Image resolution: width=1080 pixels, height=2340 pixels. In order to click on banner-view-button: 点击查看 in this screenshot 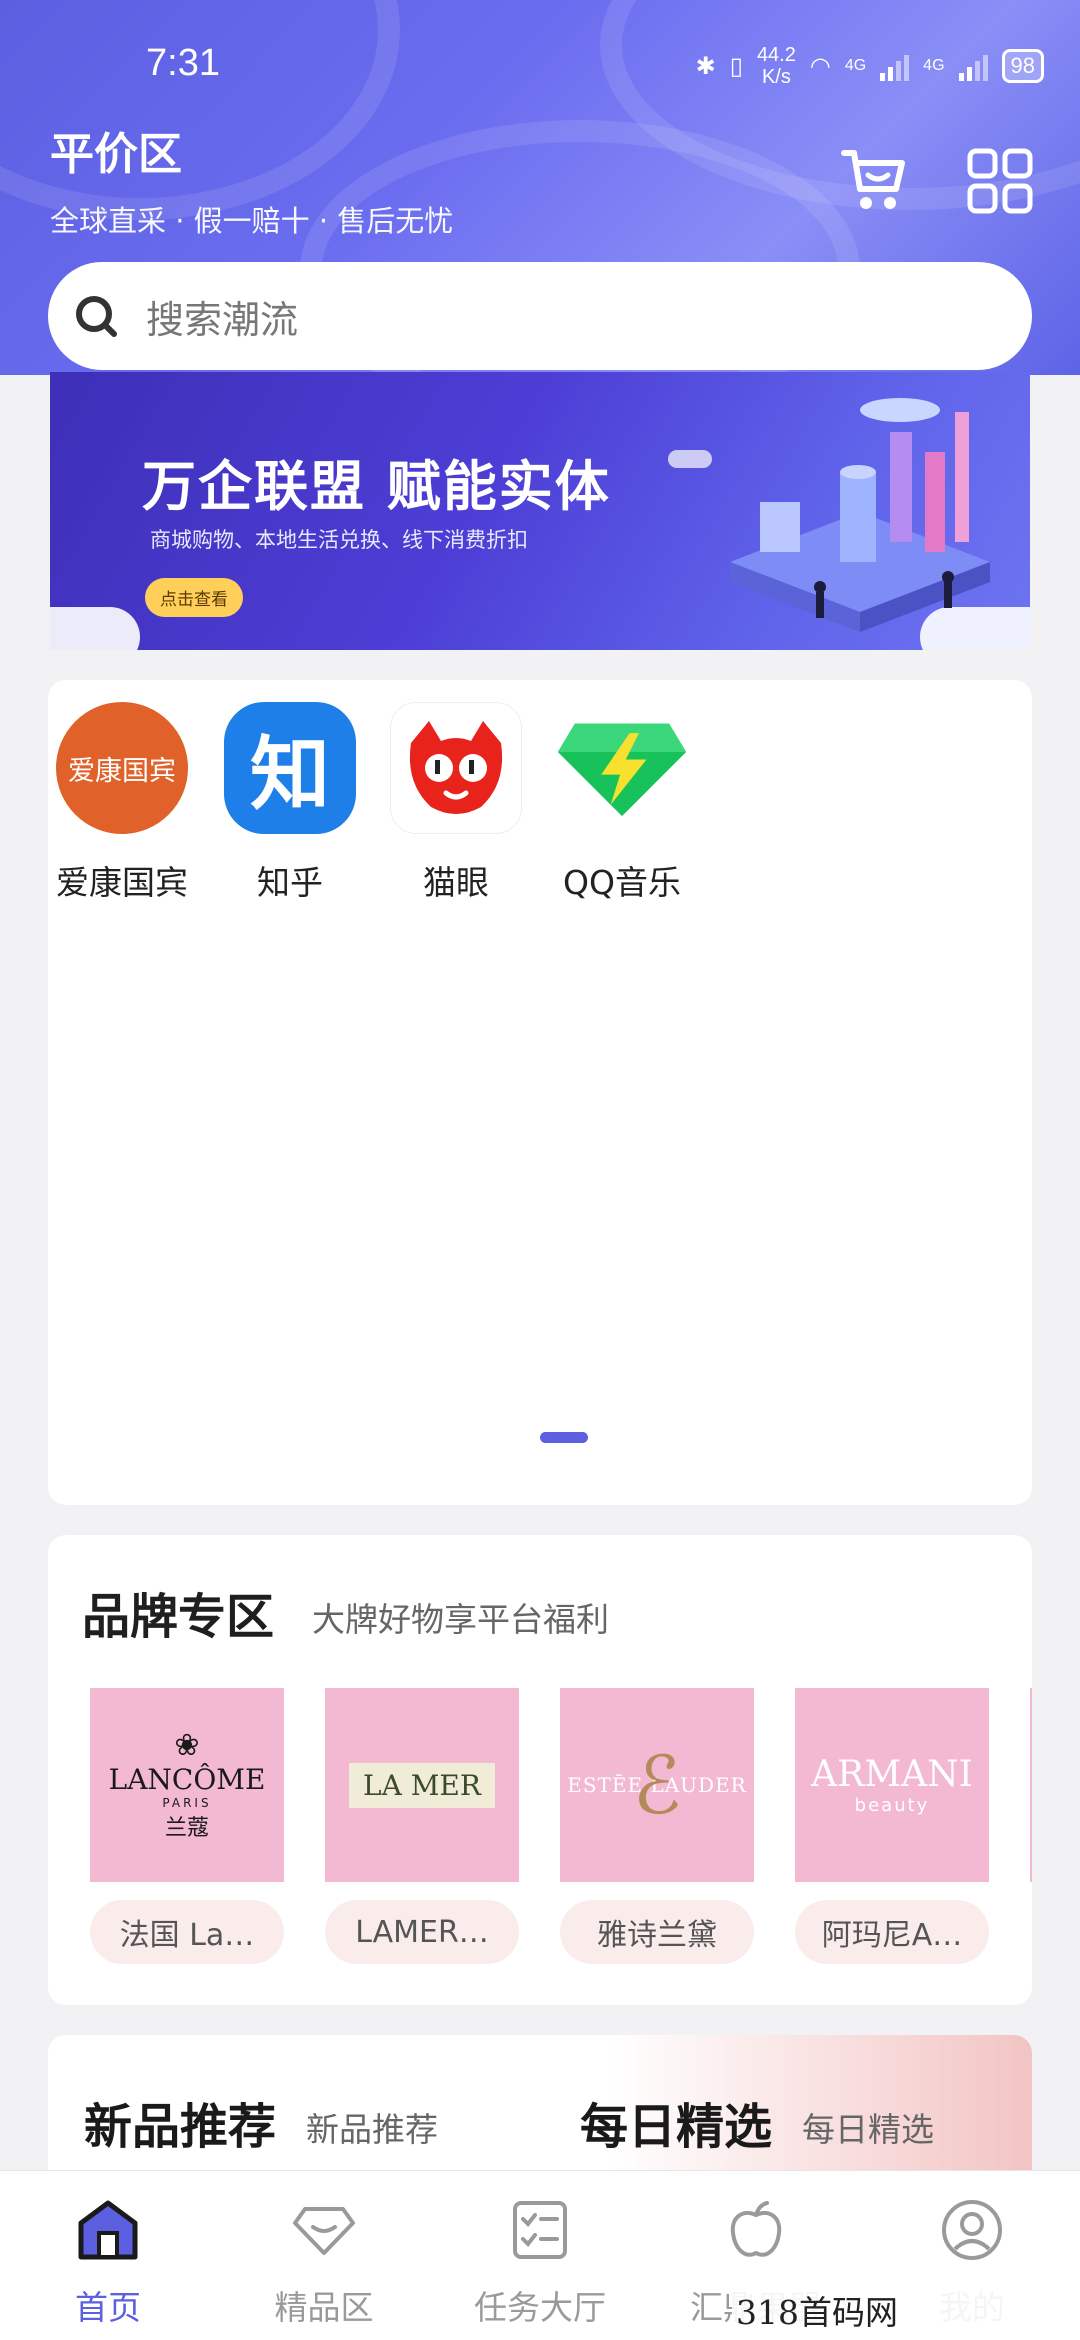, I will do `click(194, 597)`.